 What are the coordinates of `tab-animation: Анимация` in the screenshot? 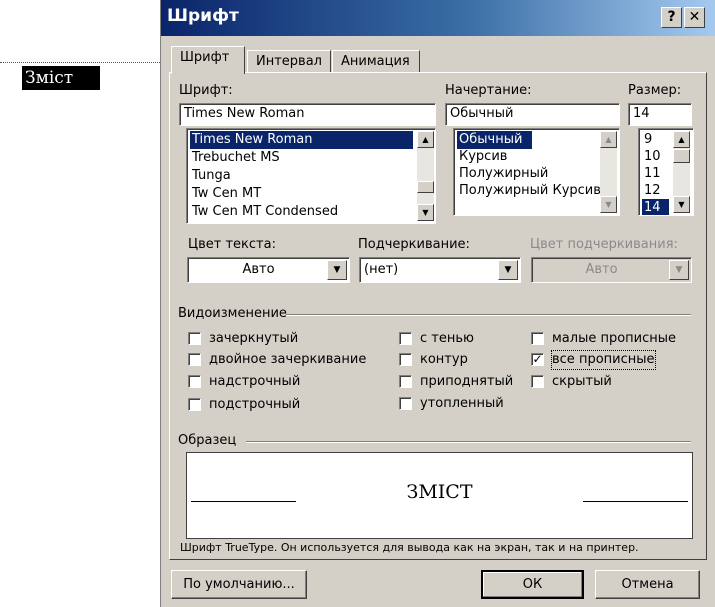 It's located at (376, 61).